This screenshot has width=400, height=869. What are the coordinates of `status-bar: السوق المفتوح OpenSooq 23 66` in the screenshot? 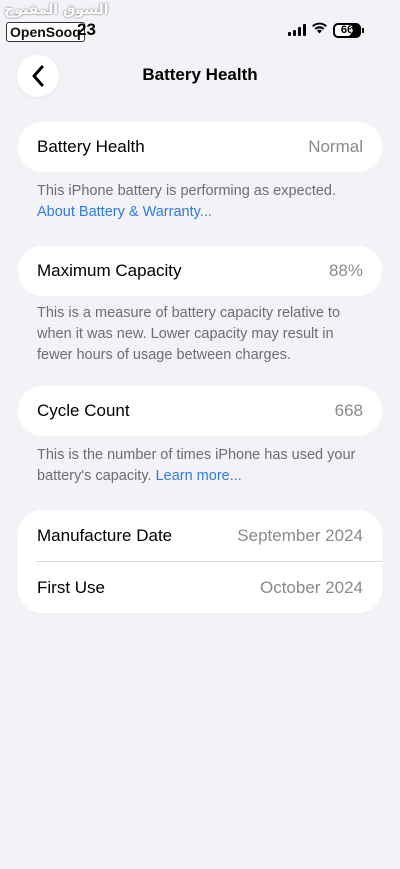 It's located at (200, 25).